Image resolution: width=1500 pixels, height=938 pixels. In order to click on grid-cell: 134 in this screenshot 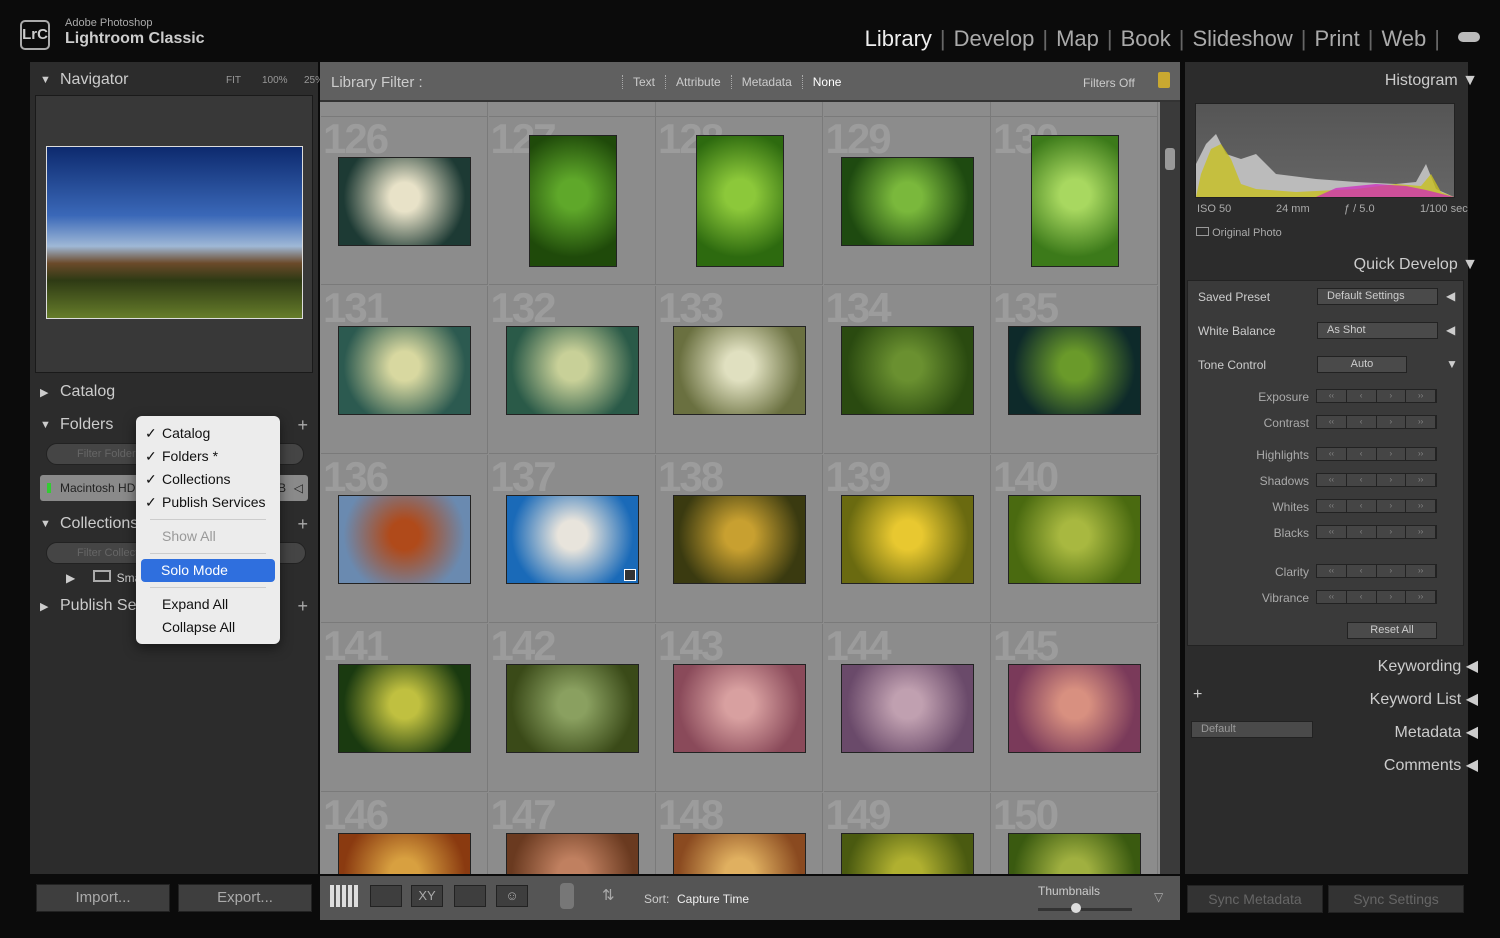, I will do `click(907, 370)`.